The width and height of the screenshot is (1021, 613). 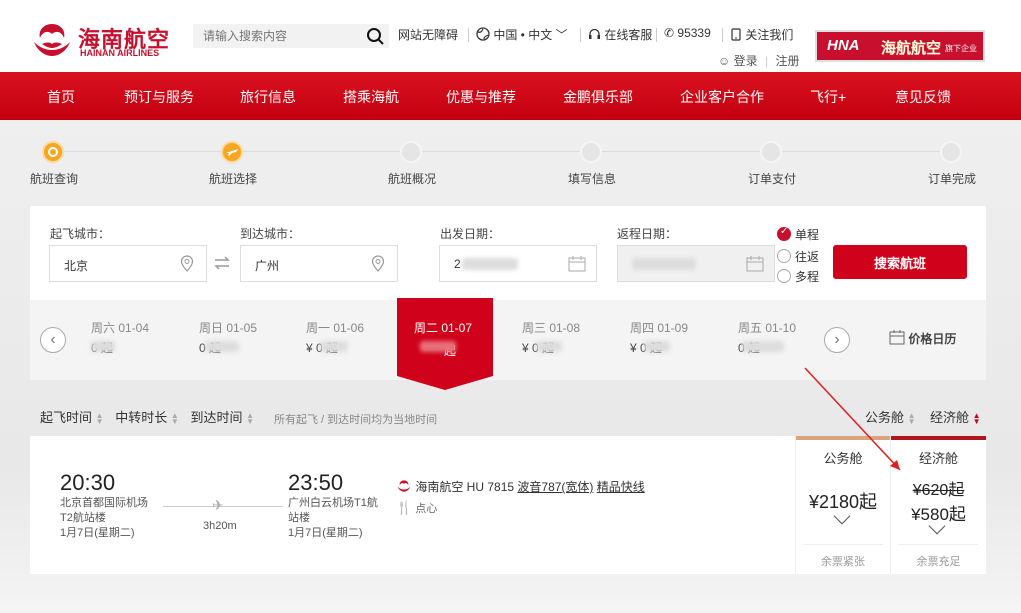 I want to click on hainan-airlines-logo: 海南航空 HAINAN AIRLINES, so click(x=100, y=40).